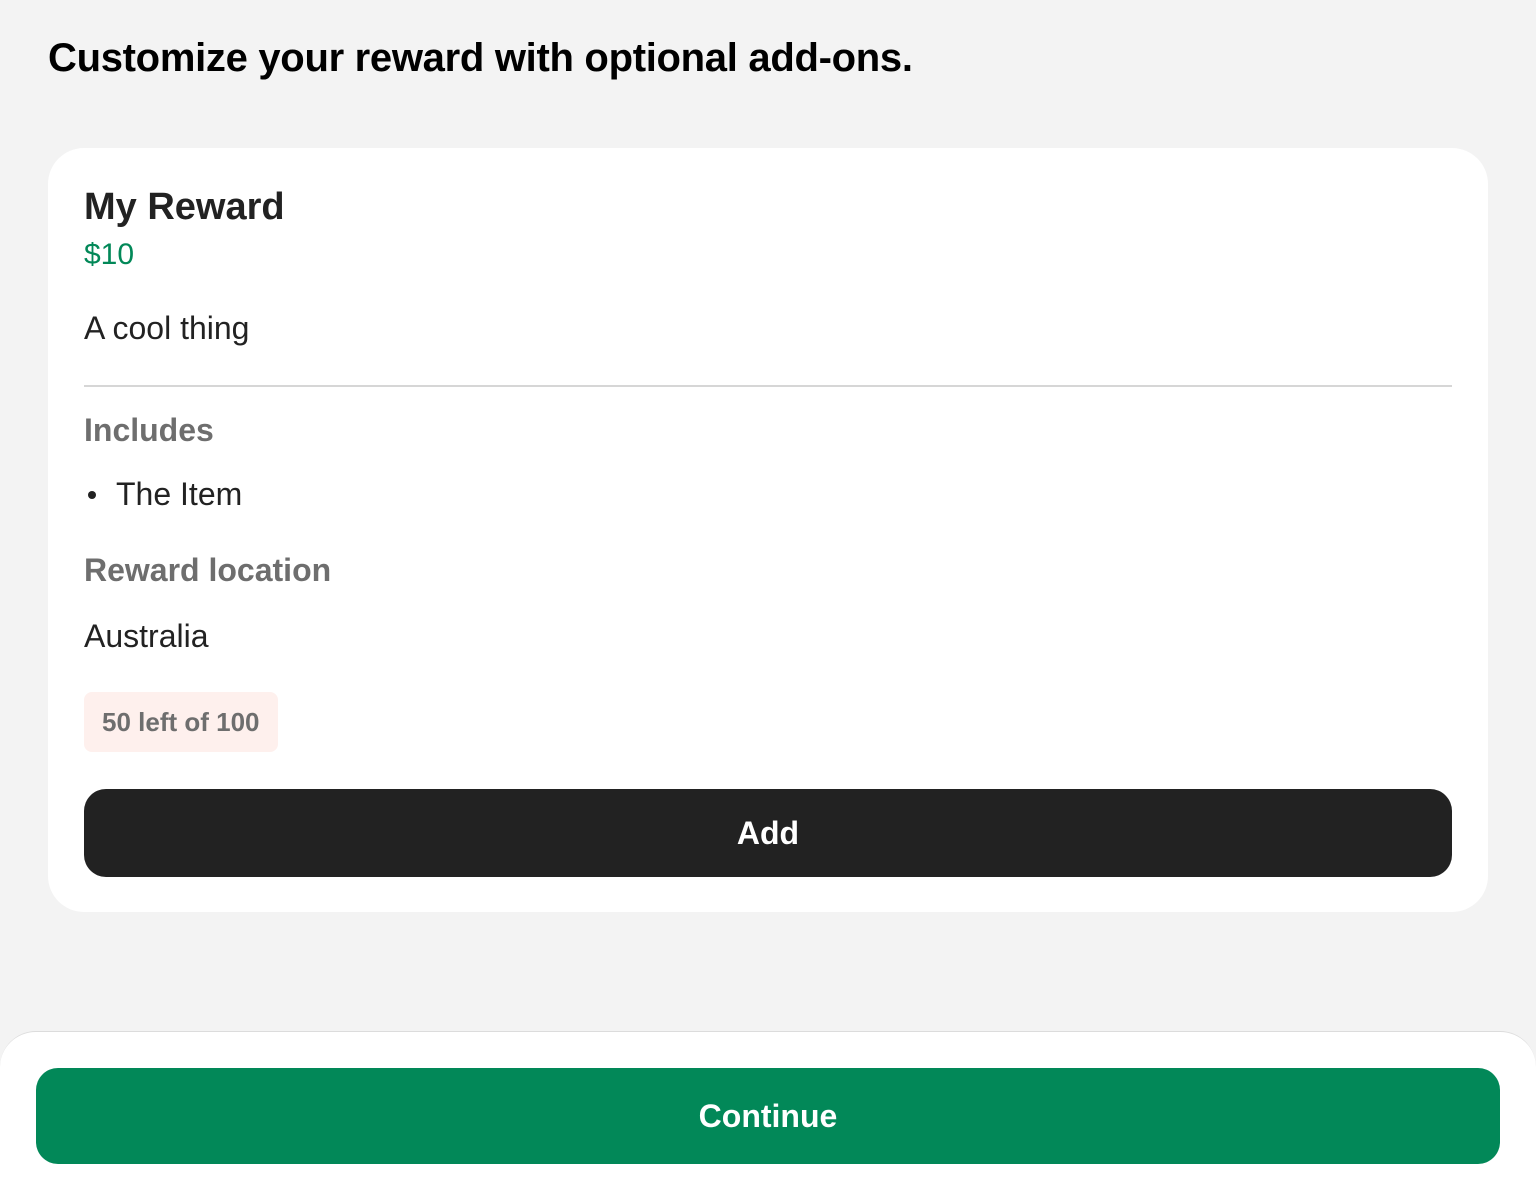 Image resolution: width=1536 pixels, height=1200 pixels. What do you see at coordinates (768, 833) in the screenshot?
I see `add-button: Add` at bounding box center [768, 833].